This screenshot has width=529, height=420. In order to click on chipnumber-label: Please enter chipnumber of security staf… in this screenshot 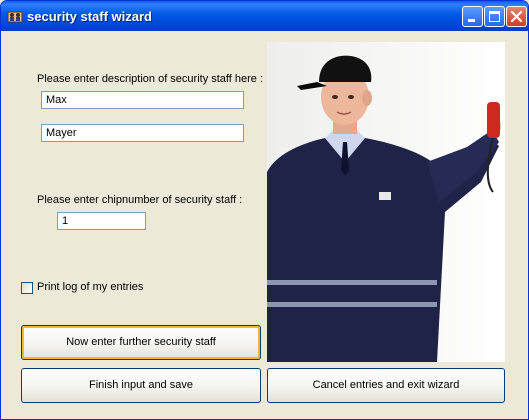, I will do `click(140, 200)`.